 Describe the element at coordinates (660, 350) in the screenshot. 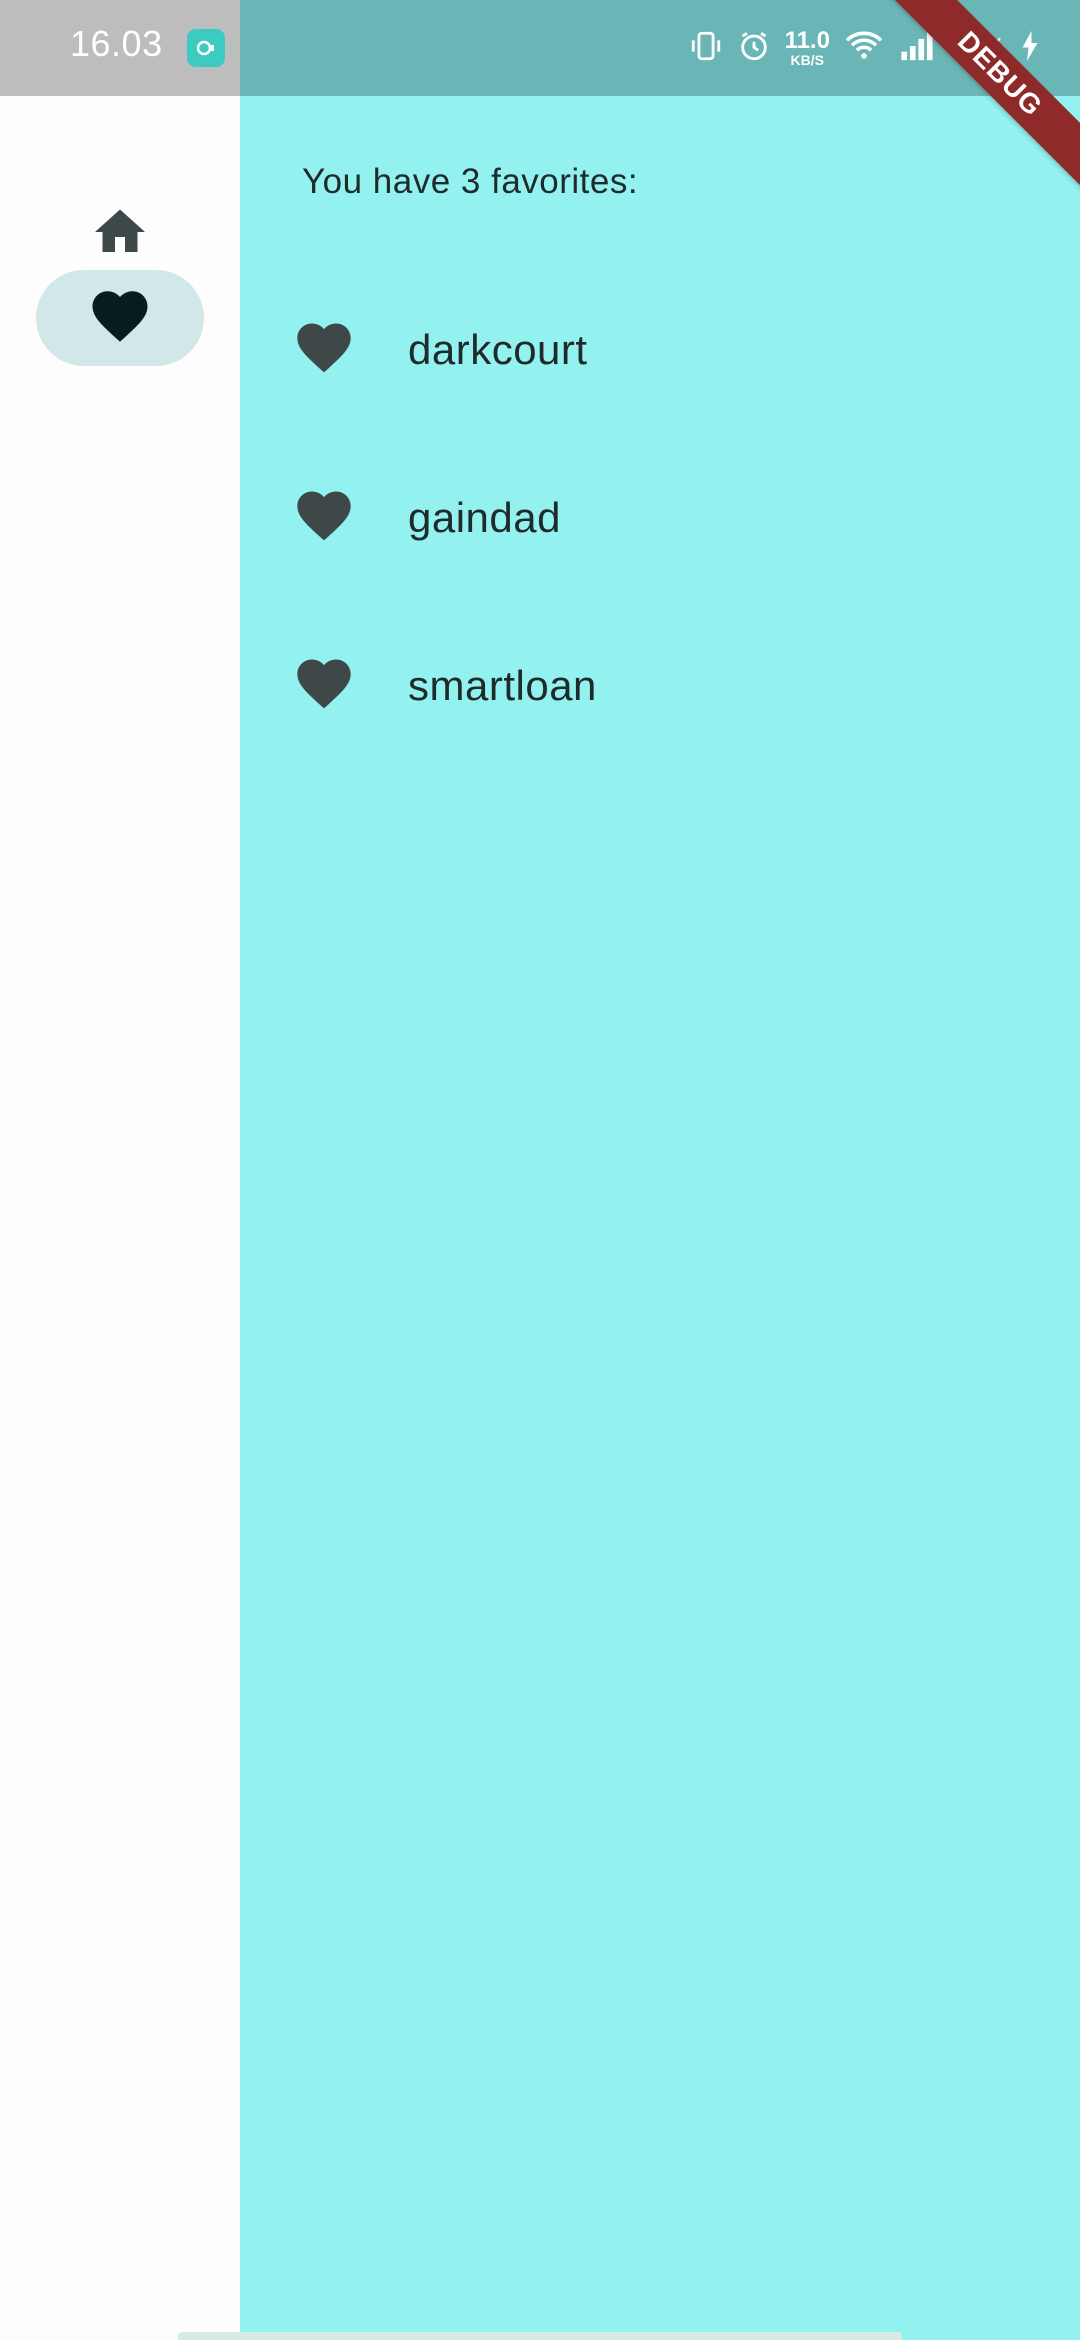

I see `list-item: darkcourt` at that location.